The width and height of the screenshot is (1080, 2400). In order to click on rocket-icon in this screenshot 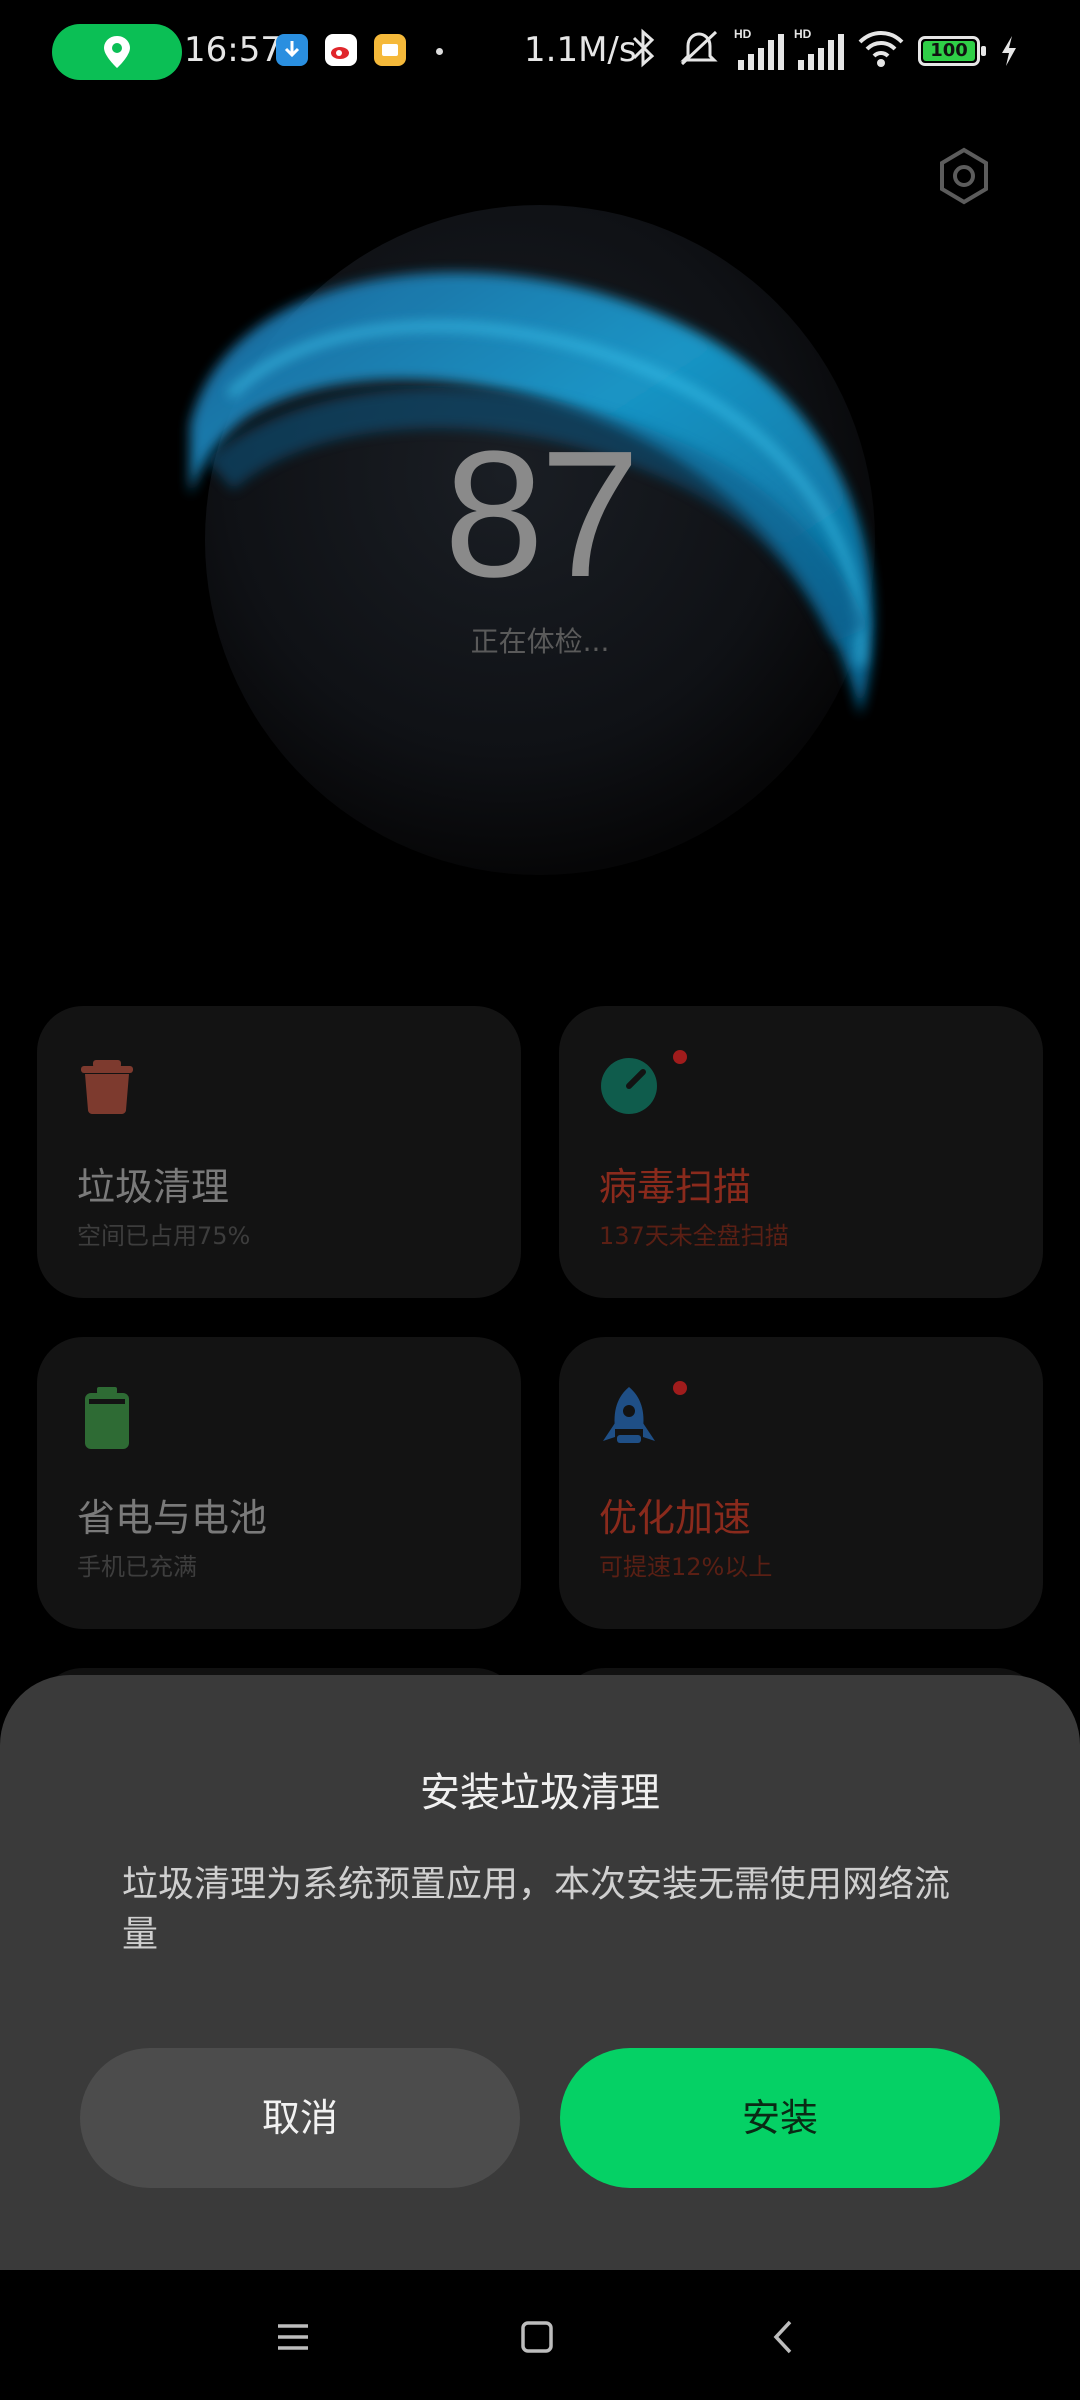, I will do `click(629, 1415)`.